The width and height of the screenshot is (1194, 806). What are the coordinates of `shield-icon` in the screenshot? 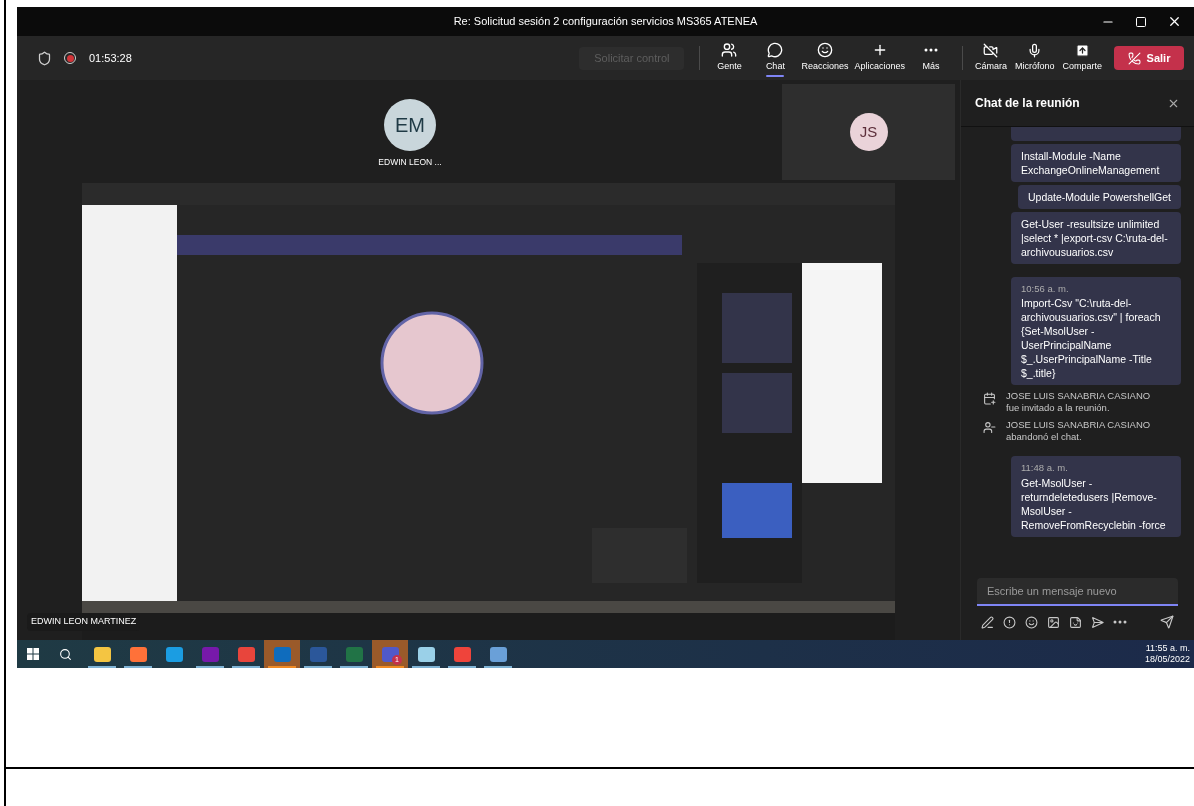 It's located at (44, 58).